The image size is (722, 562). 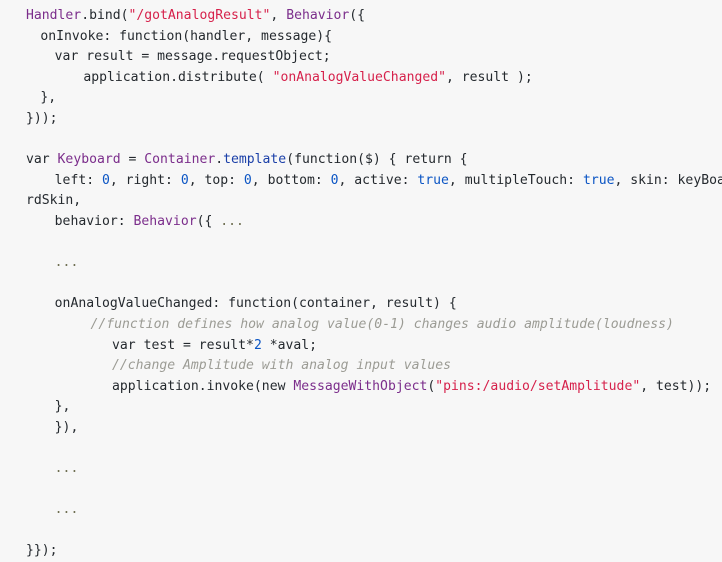 What do you see at coordinates (257, 345) in the screenshot?
I see `code-token-number: 2` at bounding box center [257, 345].